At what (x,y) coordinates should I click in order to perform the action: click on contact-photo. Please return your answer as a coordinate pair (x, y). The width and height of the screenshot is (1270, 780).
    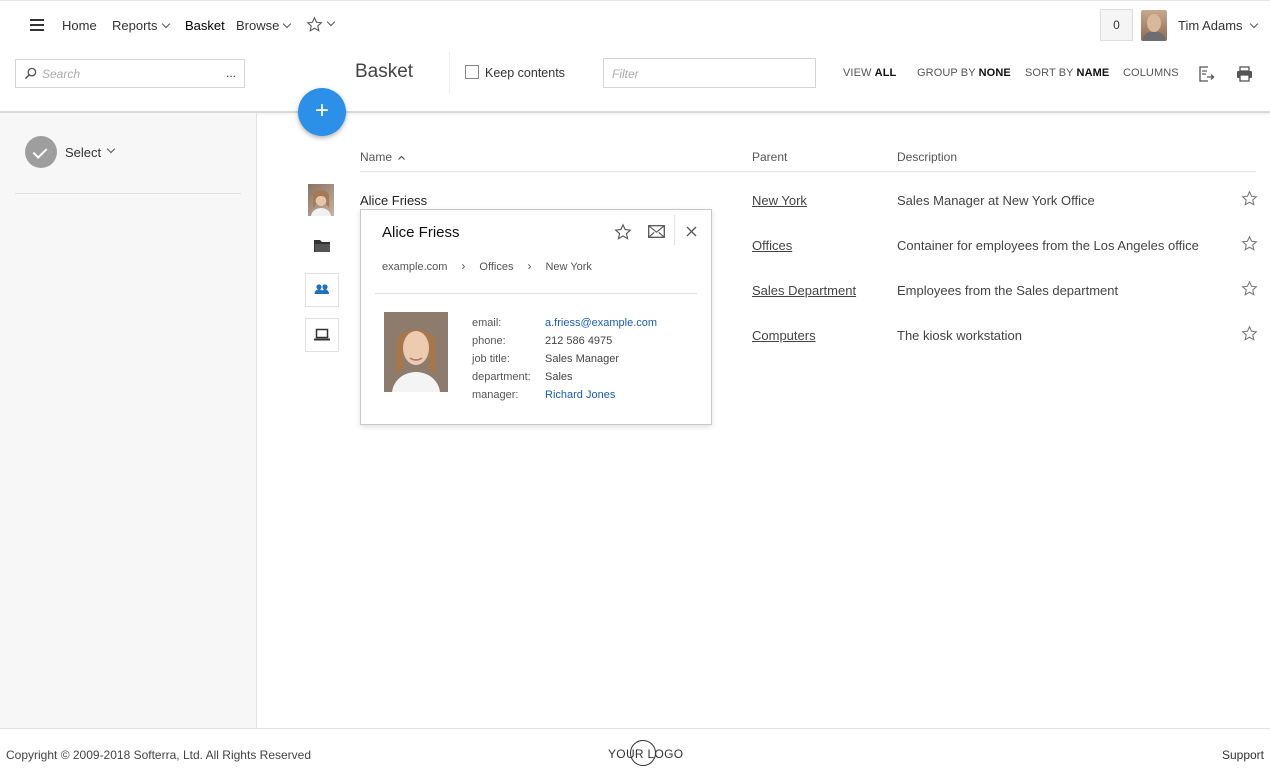
    Looking at the image, I should click on (416, 352).